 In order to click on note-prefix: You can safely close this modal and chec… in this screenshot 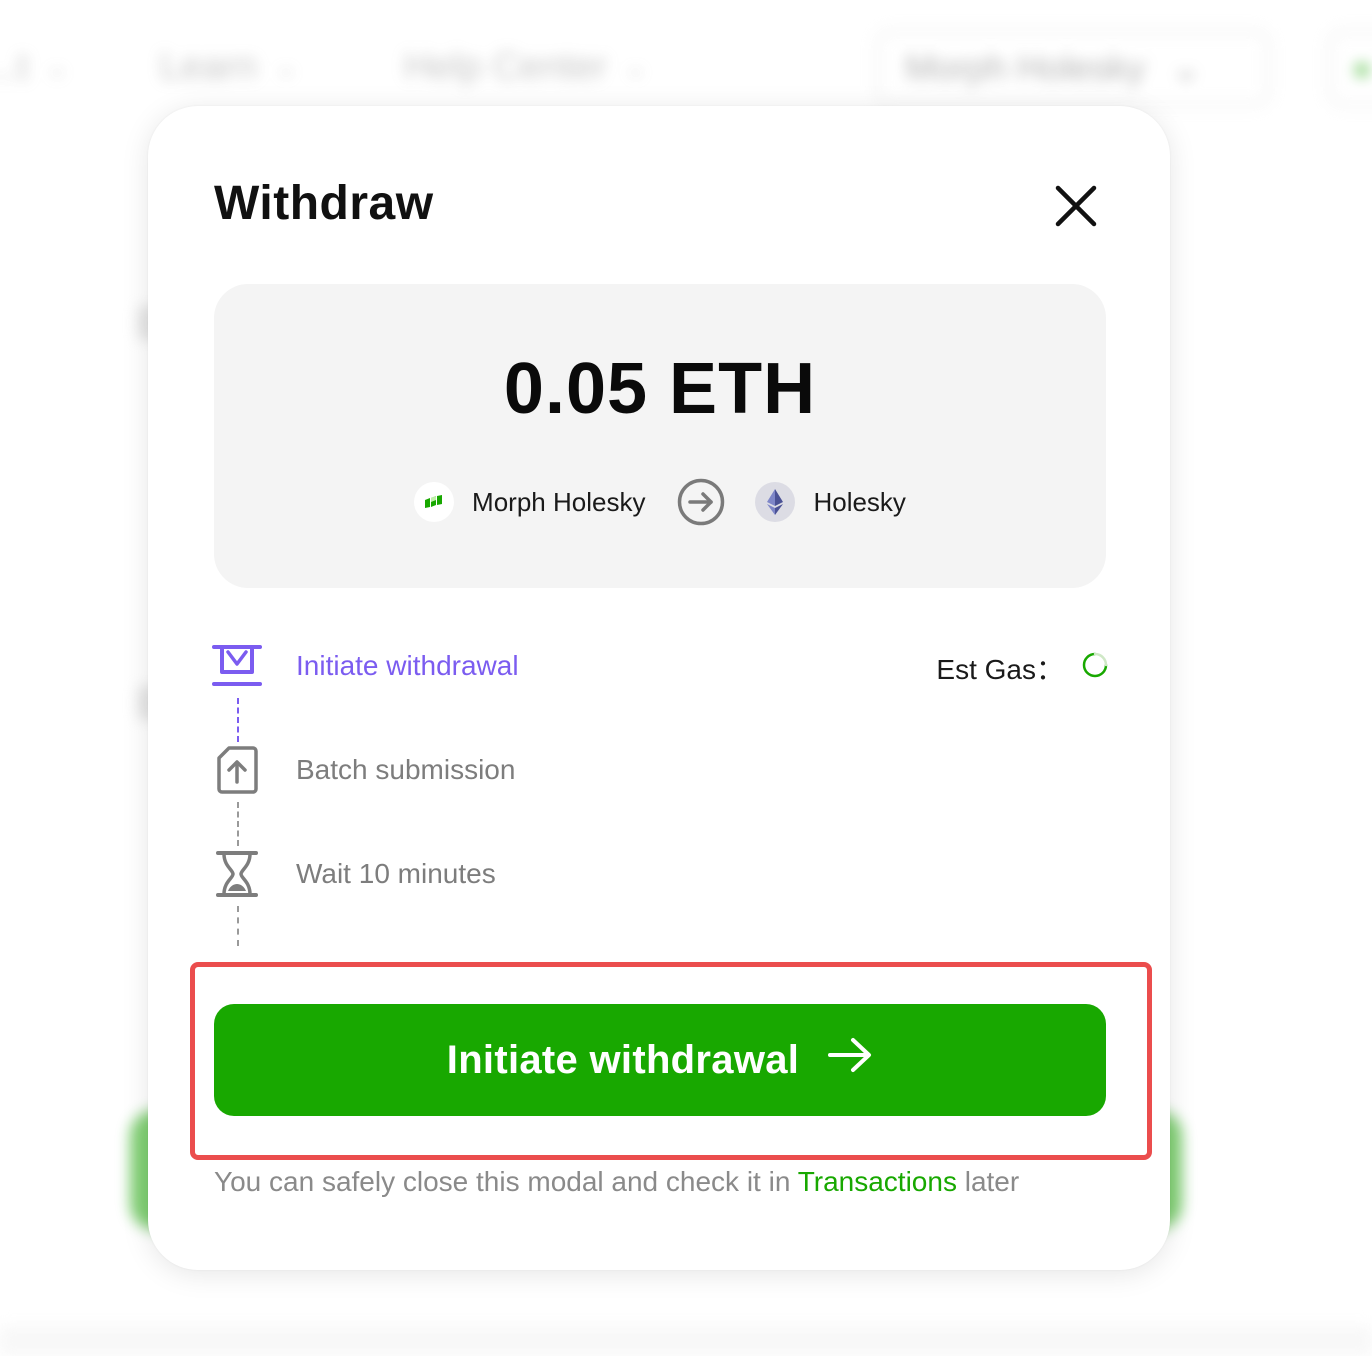, I will do `click(506, 1181)`.